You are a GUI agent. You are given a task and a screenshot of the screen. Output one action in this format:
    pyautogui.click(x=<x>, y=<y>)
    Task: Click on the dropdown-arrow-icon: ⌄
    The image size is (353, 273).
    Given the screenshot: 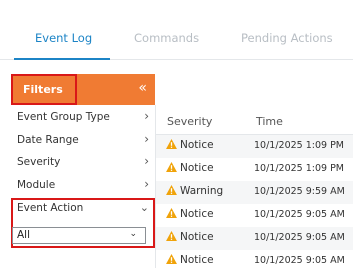 What is the action you would take?
    pyautogui.click(x=133, y=234)
    